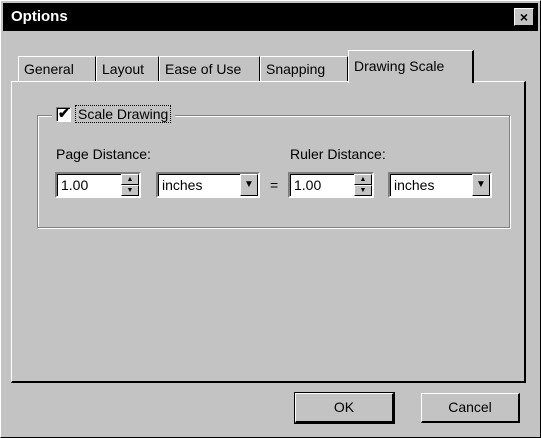 The width and height of the screenshot is (541, 438). I want to click on scale-drawing-toggle: ✔ Scale Drawing, so click(114, 114).